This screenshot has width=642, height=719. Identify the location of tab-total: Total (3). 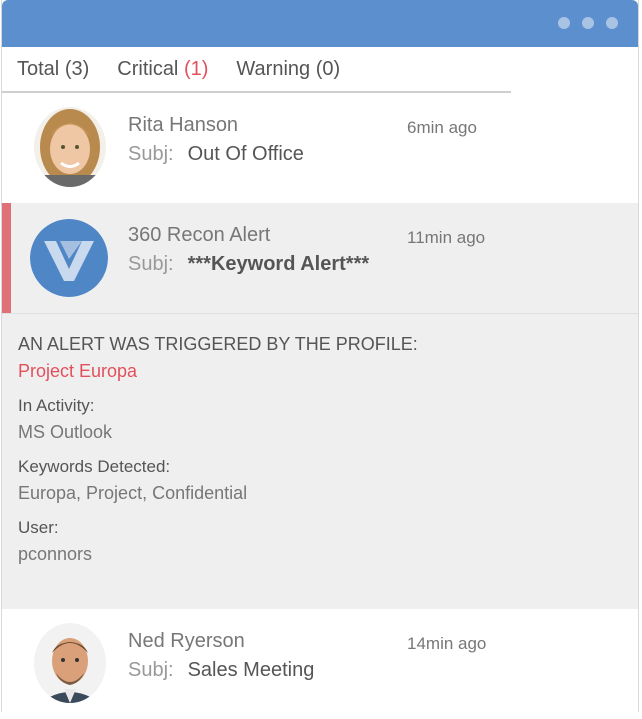
(53, 69).